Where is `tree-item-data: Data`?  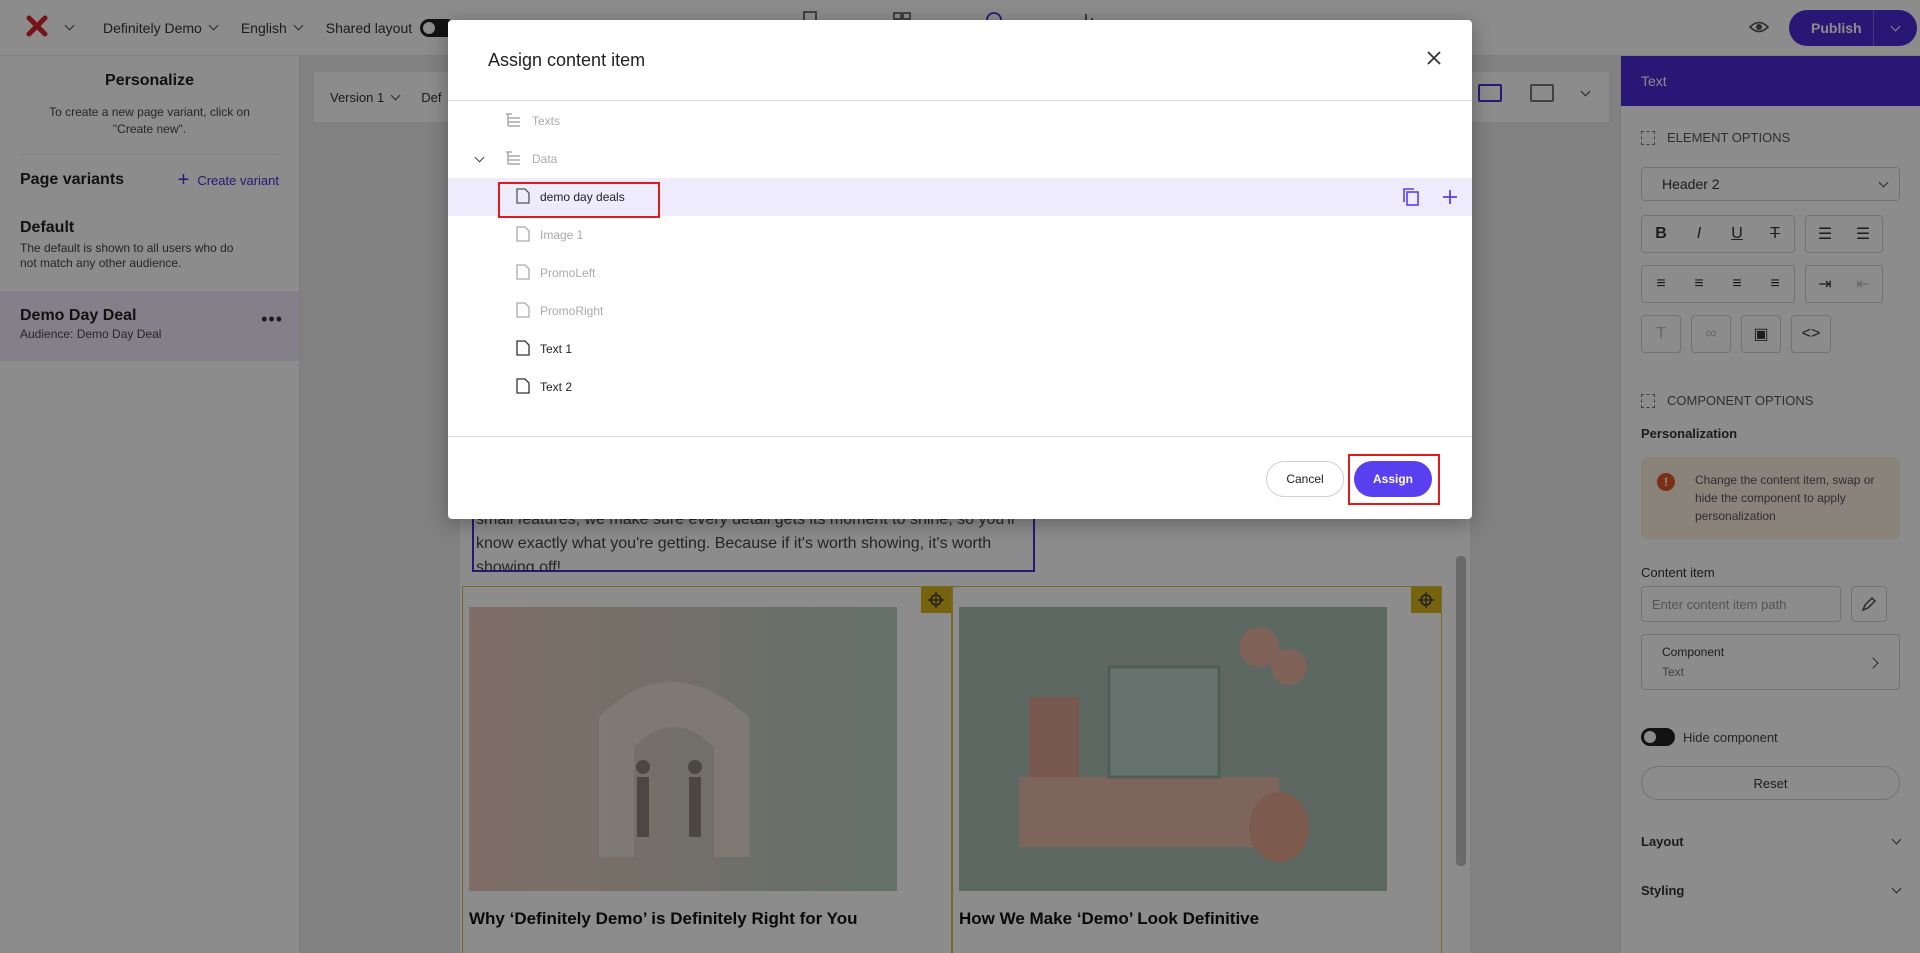
tree-item-data: Data is located at coordinates (960, 159).